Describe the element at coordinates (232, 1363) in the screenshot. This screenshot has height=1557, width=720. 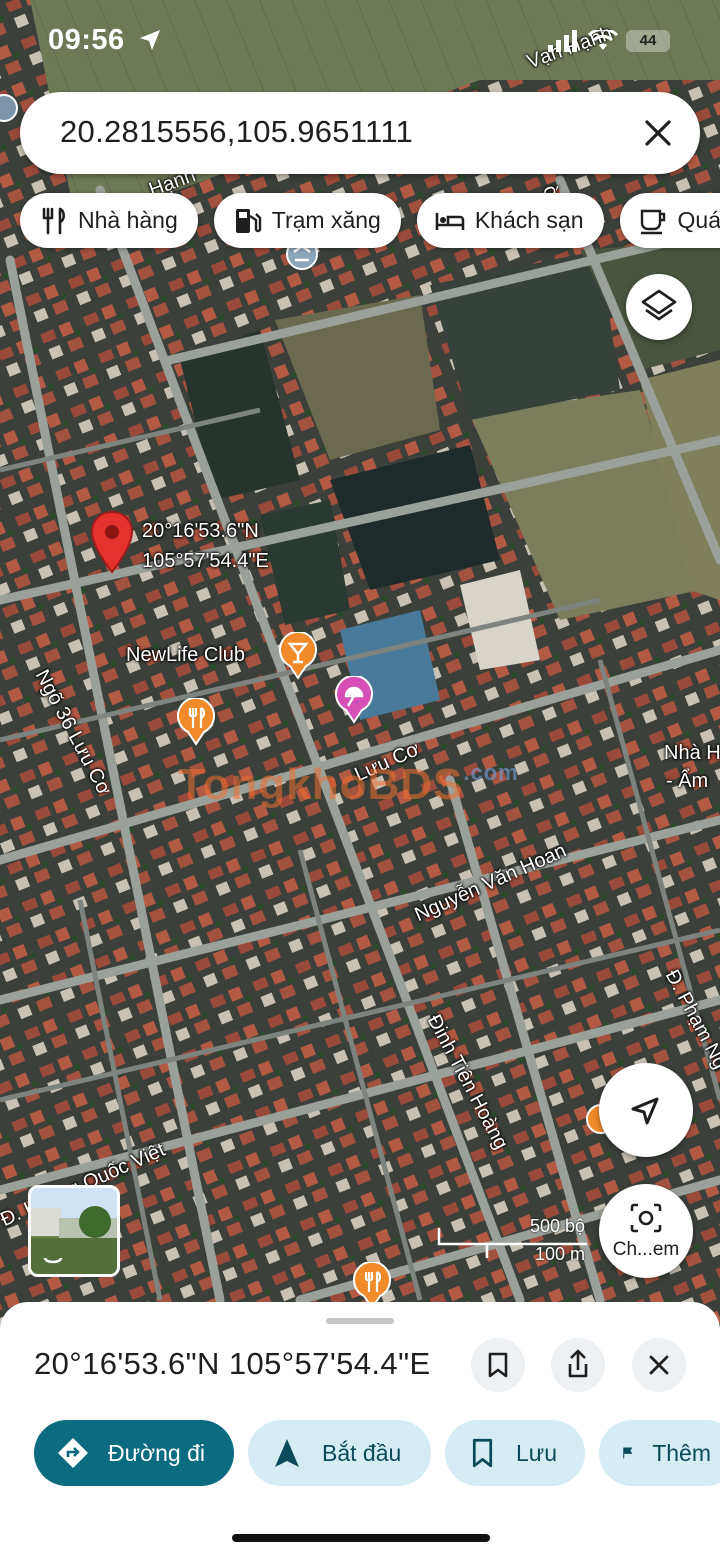
I see `place-title: 20°16'53.6"N 105°57'54.4"E` at that location.